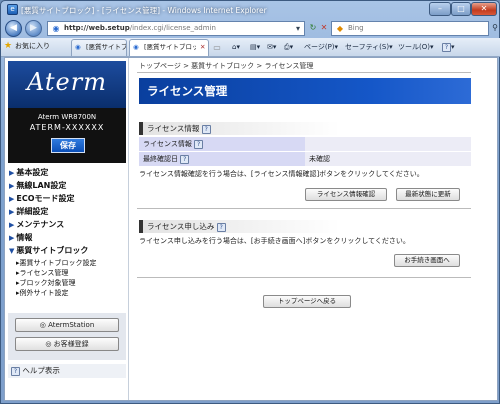  Describe the element at coordinates (36, 224) in the screenshot. I see `menu-maintenance: ▶ メンテナンス` at that location.